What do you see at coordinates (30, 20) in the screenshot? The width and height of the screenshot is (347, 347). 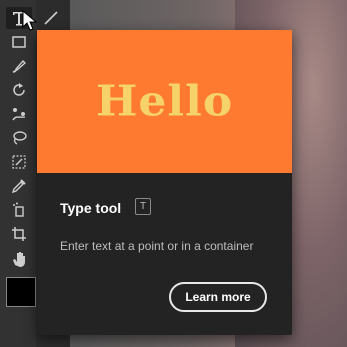 I see `mouse-pointer-icon` at bounding box center [30, 20].